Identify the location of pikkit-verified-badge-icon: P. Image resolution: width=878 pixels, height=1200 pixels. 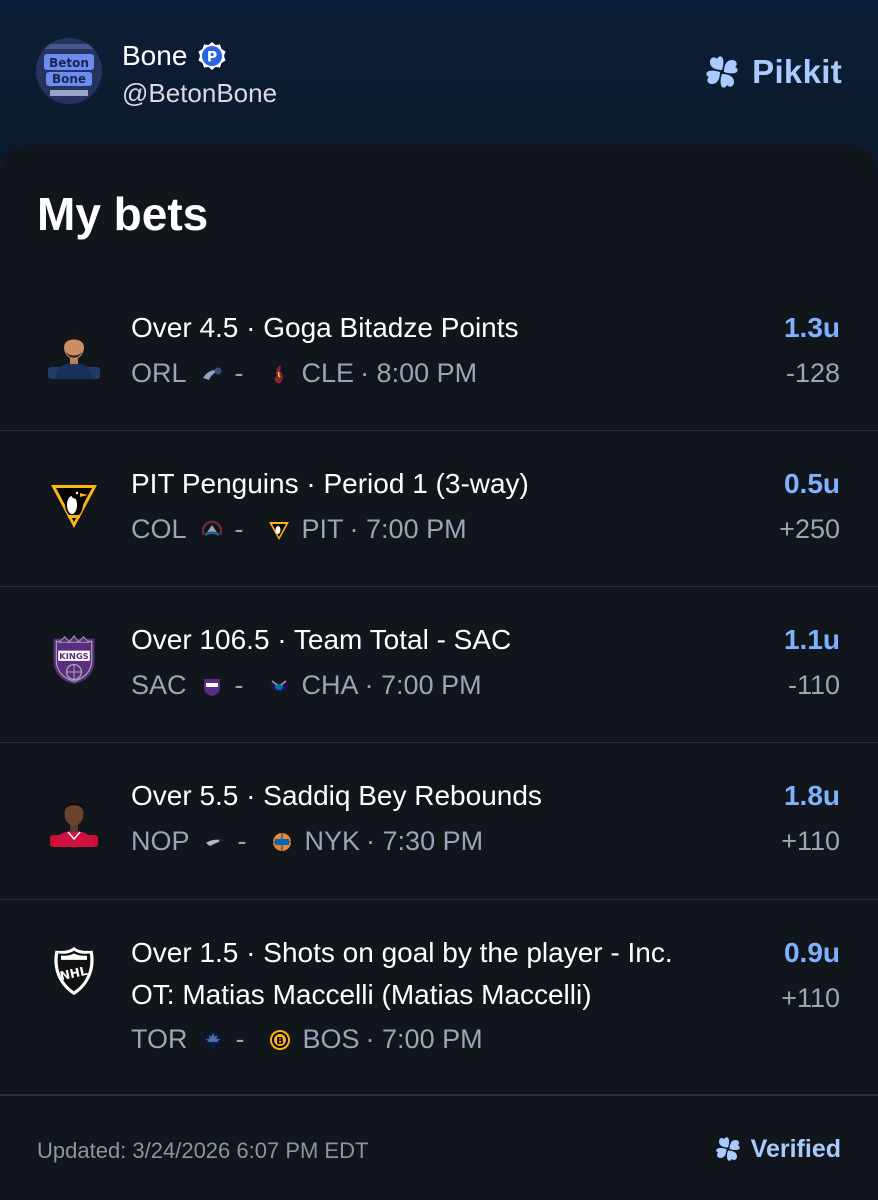
(212, 56).